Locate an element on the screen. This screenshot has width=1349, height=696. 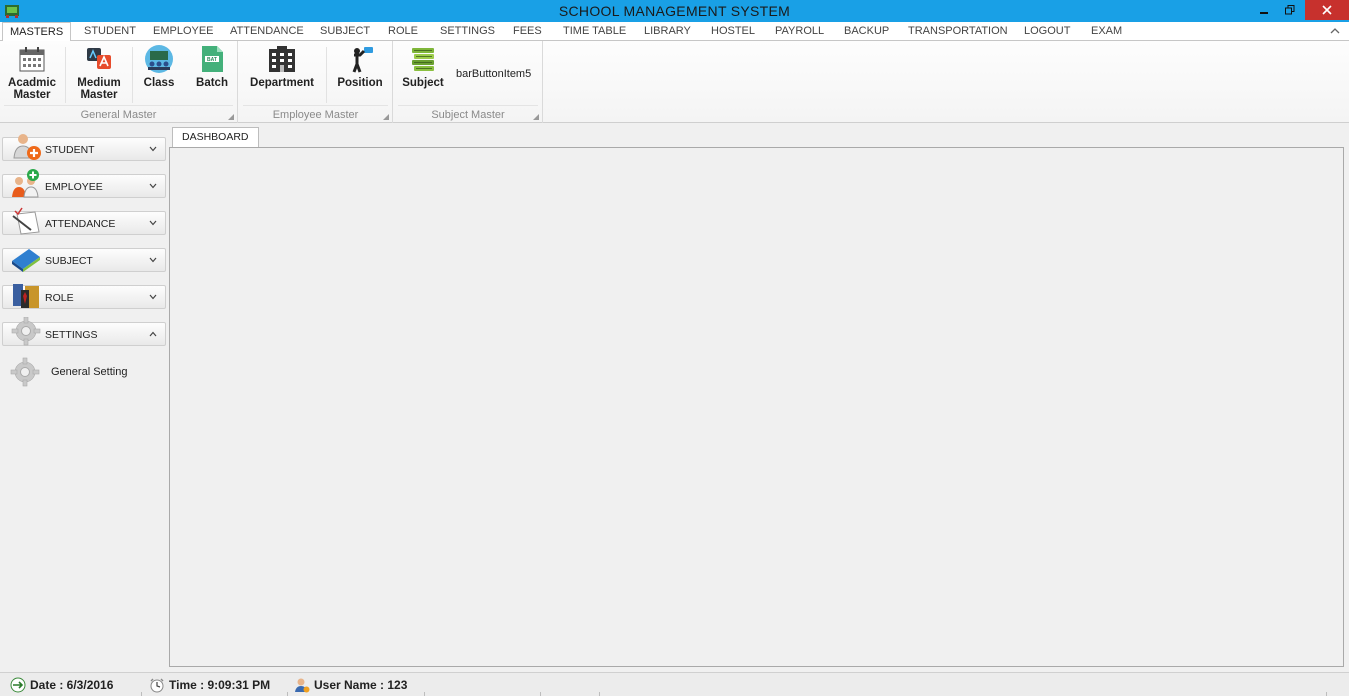
medium-master-label-2: Master is located at coordinates (99, 95).